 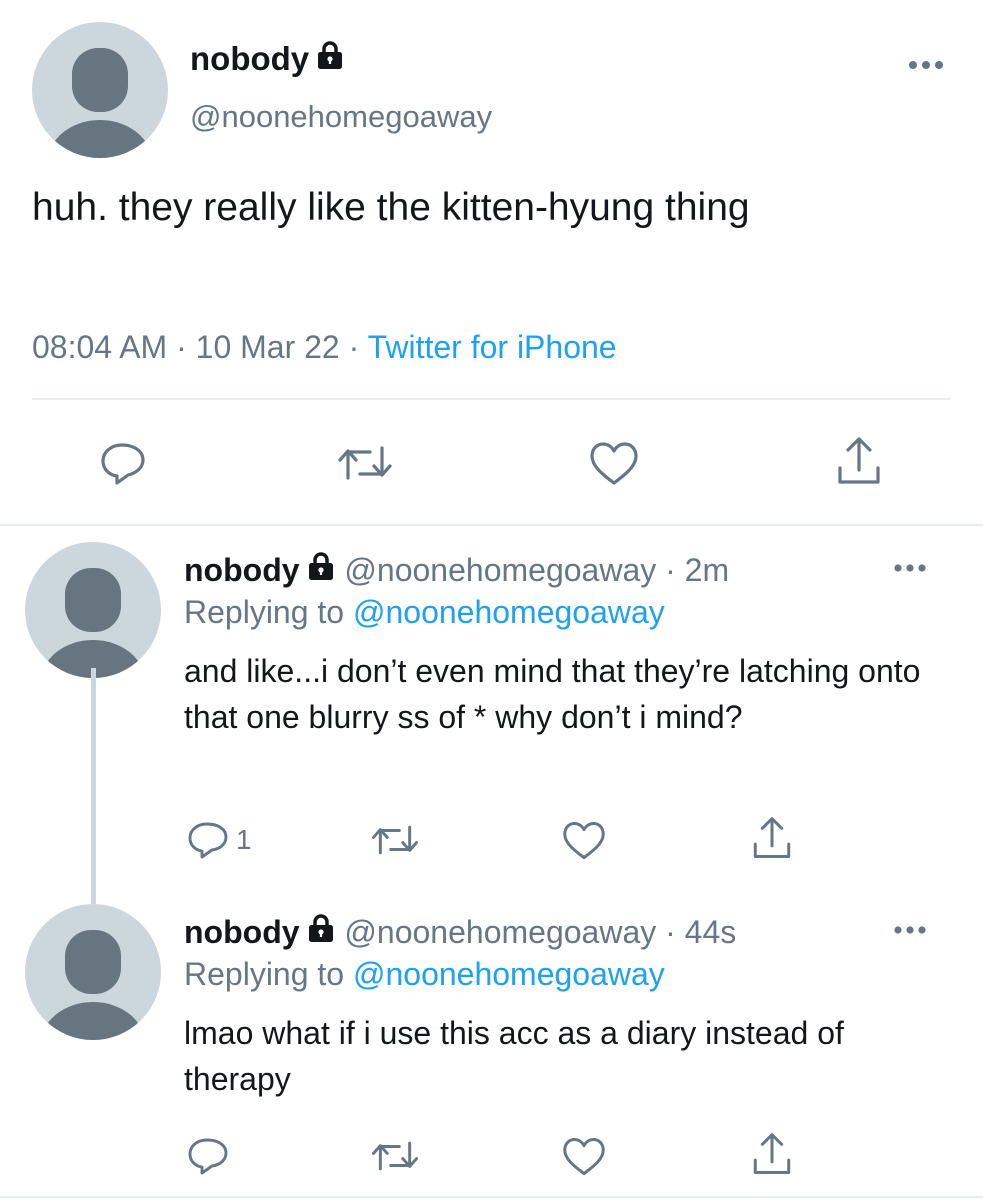 What do you see at coordinates (244, 839) in the screenshot?
I see `reply-count: 1` at bounding box center [244, 839].